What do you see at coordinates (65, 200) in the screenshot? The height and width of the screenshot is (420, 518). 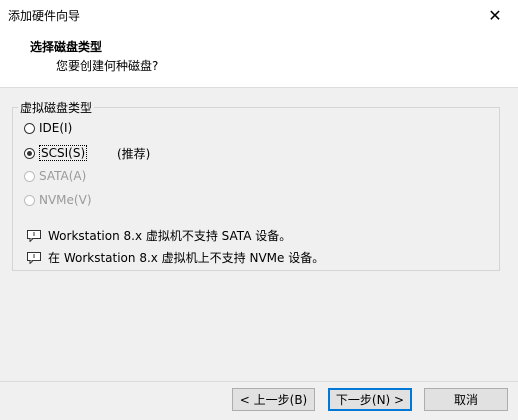 I see `radio-label-nvme: NVMe(V)` at bounding box center [65, 200].